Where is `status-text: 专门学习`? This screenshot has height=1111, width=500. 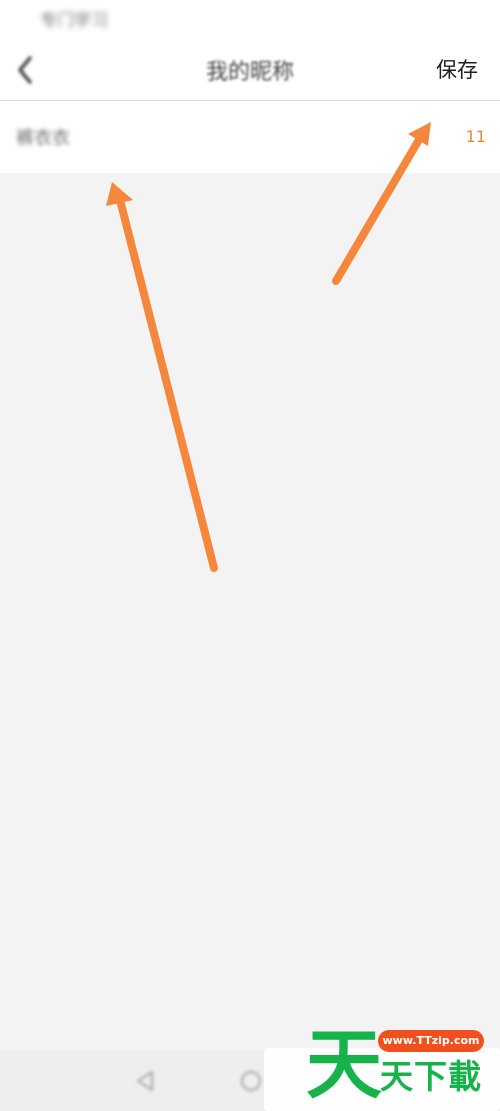 status-text: 专门学习 is located at coordinates (74, 21).